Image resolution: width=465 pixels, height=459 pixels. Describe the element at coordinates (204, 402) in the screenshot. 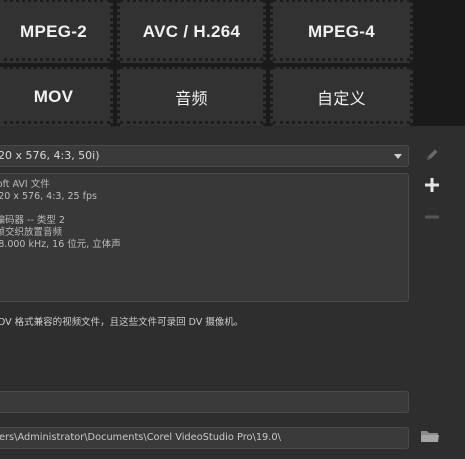

I see `file-name-field` at that location.